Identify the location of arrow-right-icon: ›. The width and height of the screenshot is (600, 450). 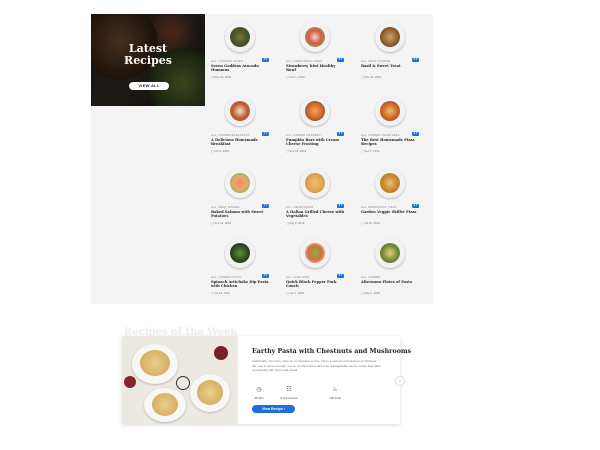
(284, 409).